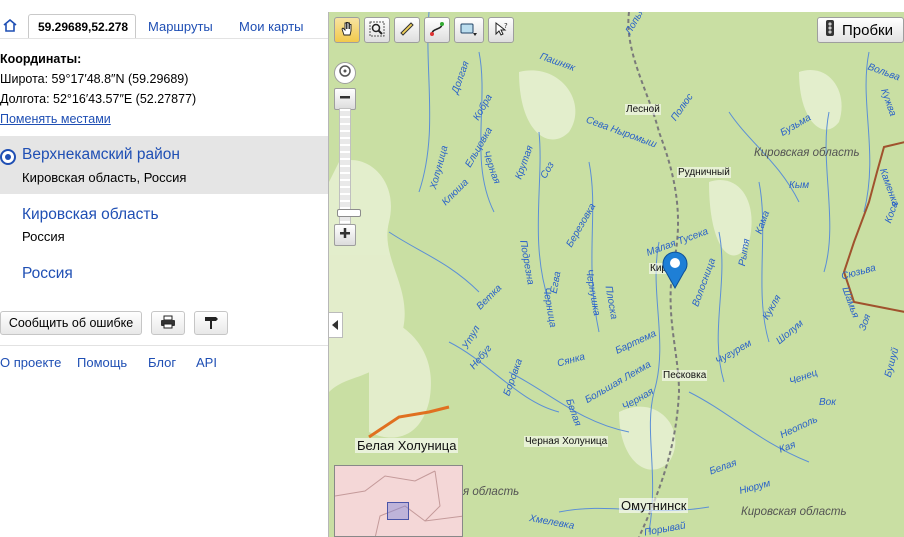 This screenshot has width=904, height=537. I want to click on route-icon, so click(437, 30).